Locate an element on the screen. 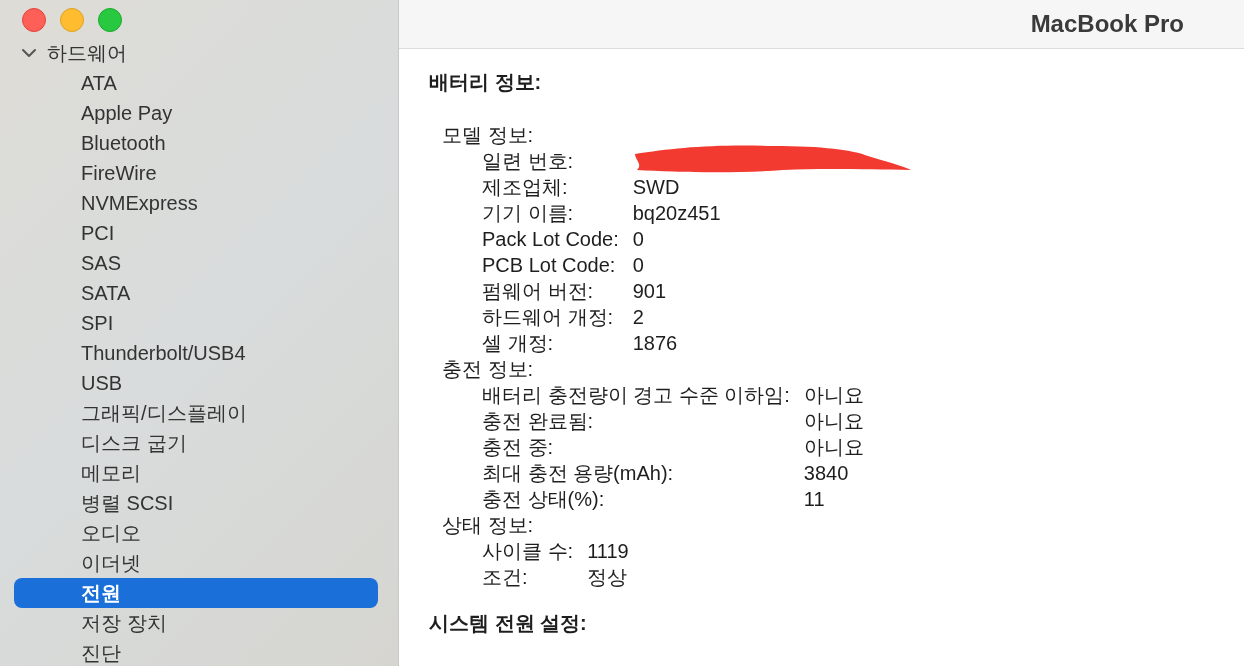  property-label: PCB Lot Code: is located at coordinates (549, 265).